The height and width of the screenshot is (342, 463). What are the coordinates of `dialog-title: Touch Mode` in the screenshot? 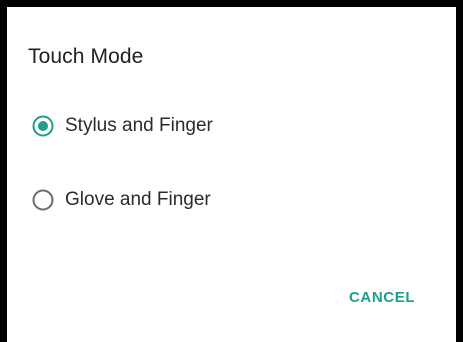 It's located at (86, 56).